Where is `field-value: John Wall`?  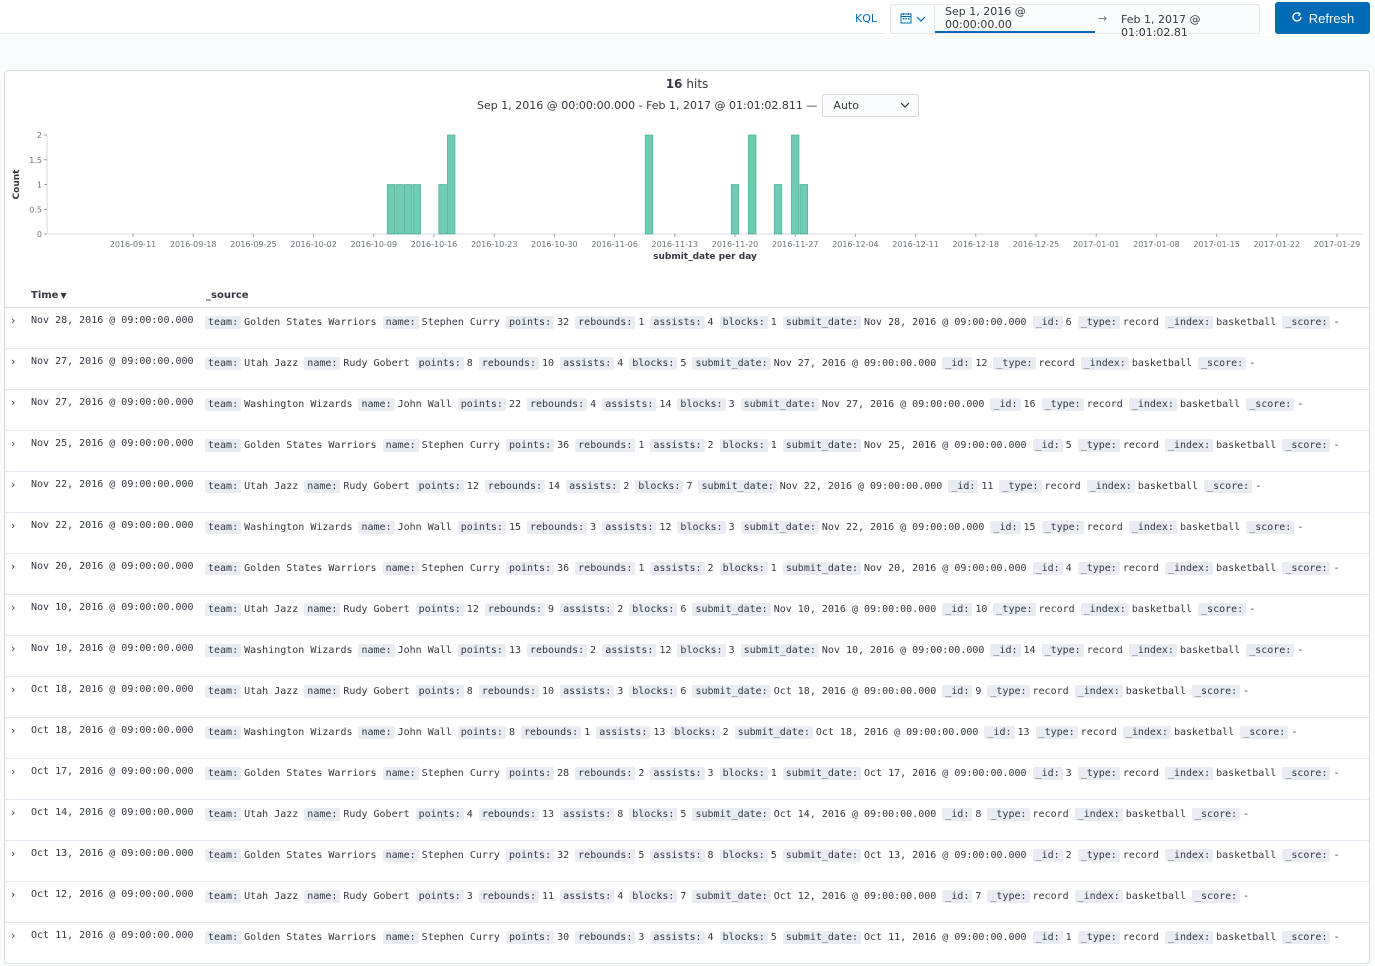
field-value: John Wall is located at coordinates (424, 650).